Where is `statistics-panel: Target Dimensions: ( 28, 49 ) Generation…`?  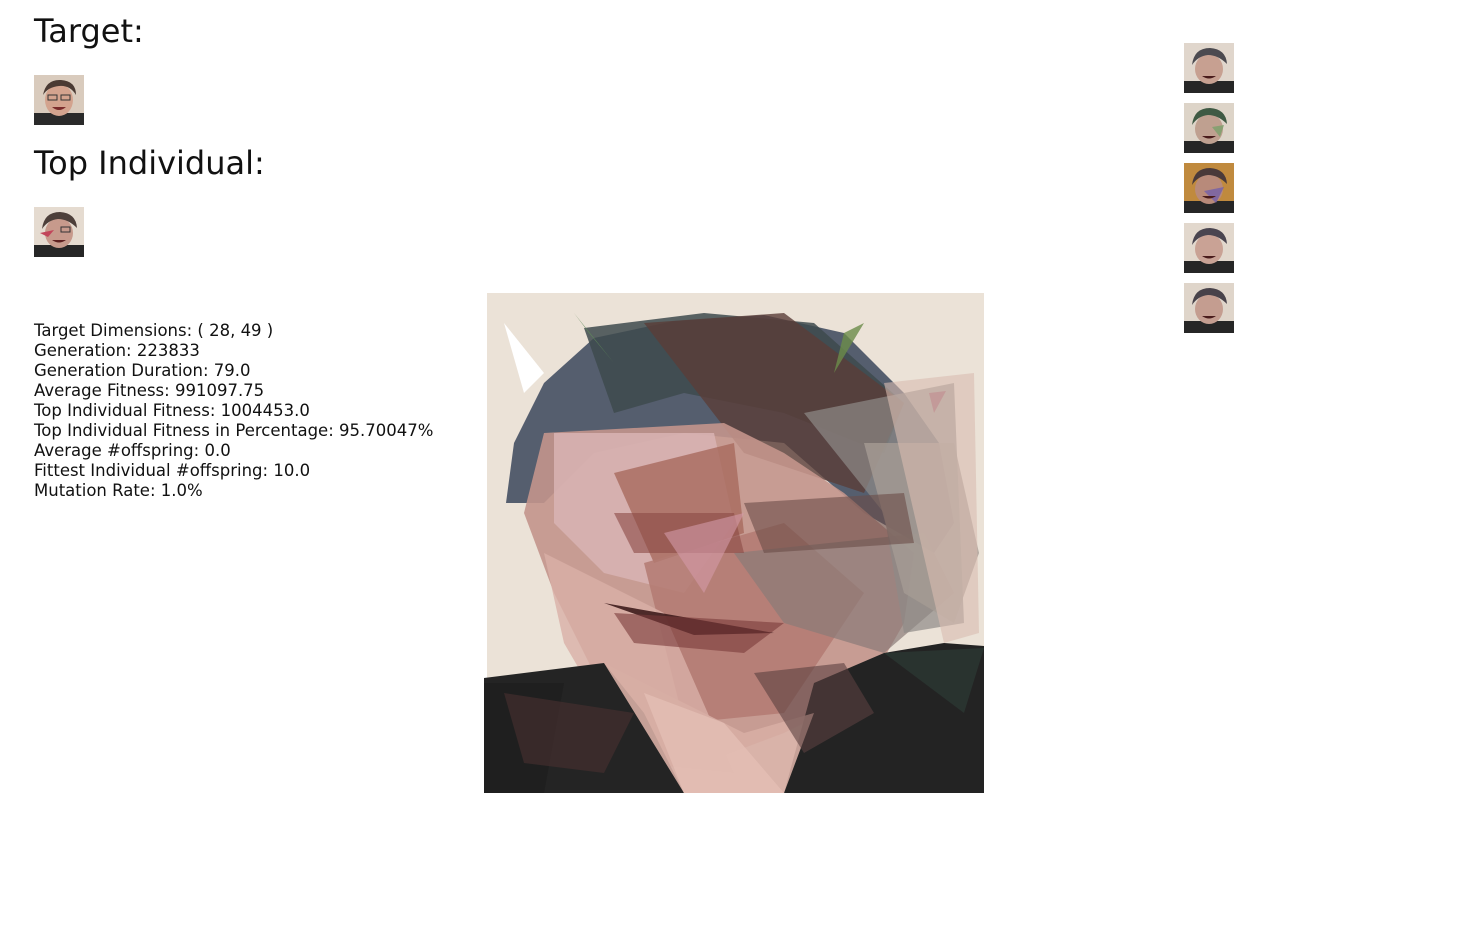 statistics-panel: Target Dimensions: ( 28, 49 ) Generation… is located at coordinates (233, 411).